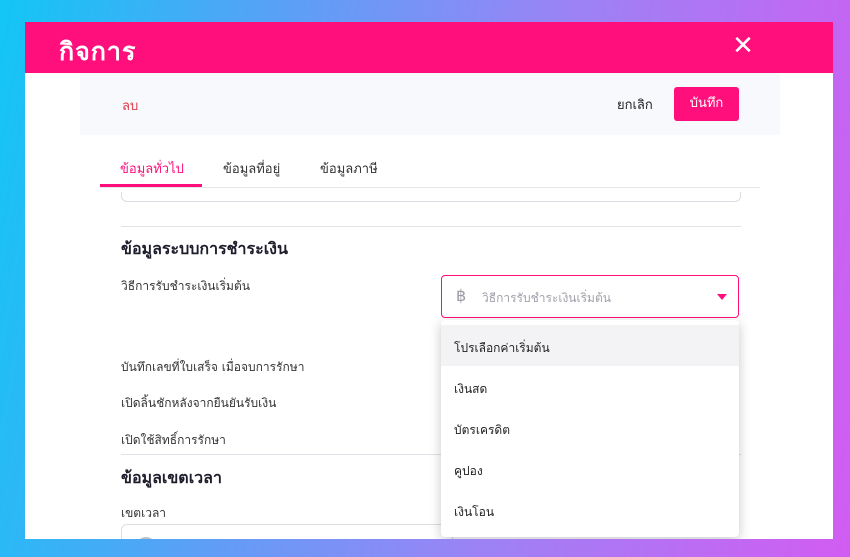  I want to click on delete-button: ลบ, so click(130, 105).